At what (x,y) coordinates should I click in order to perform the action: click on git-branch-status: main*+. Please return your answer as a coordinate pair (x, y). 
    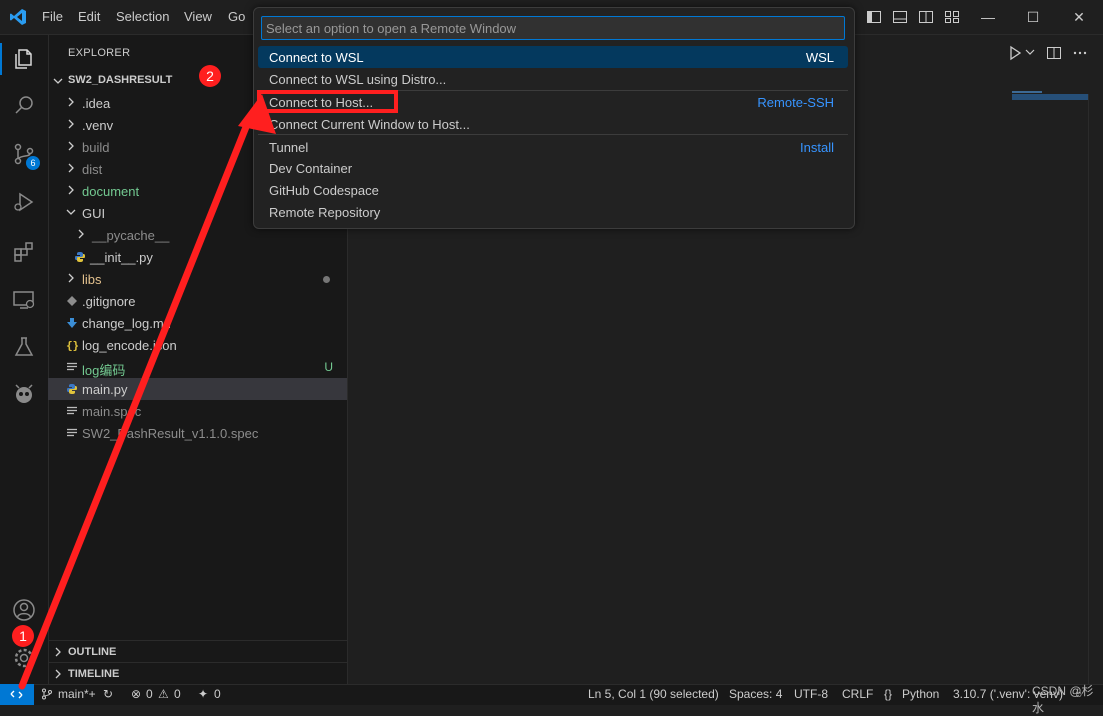
    Looking at the image, I should click on (77, 694).